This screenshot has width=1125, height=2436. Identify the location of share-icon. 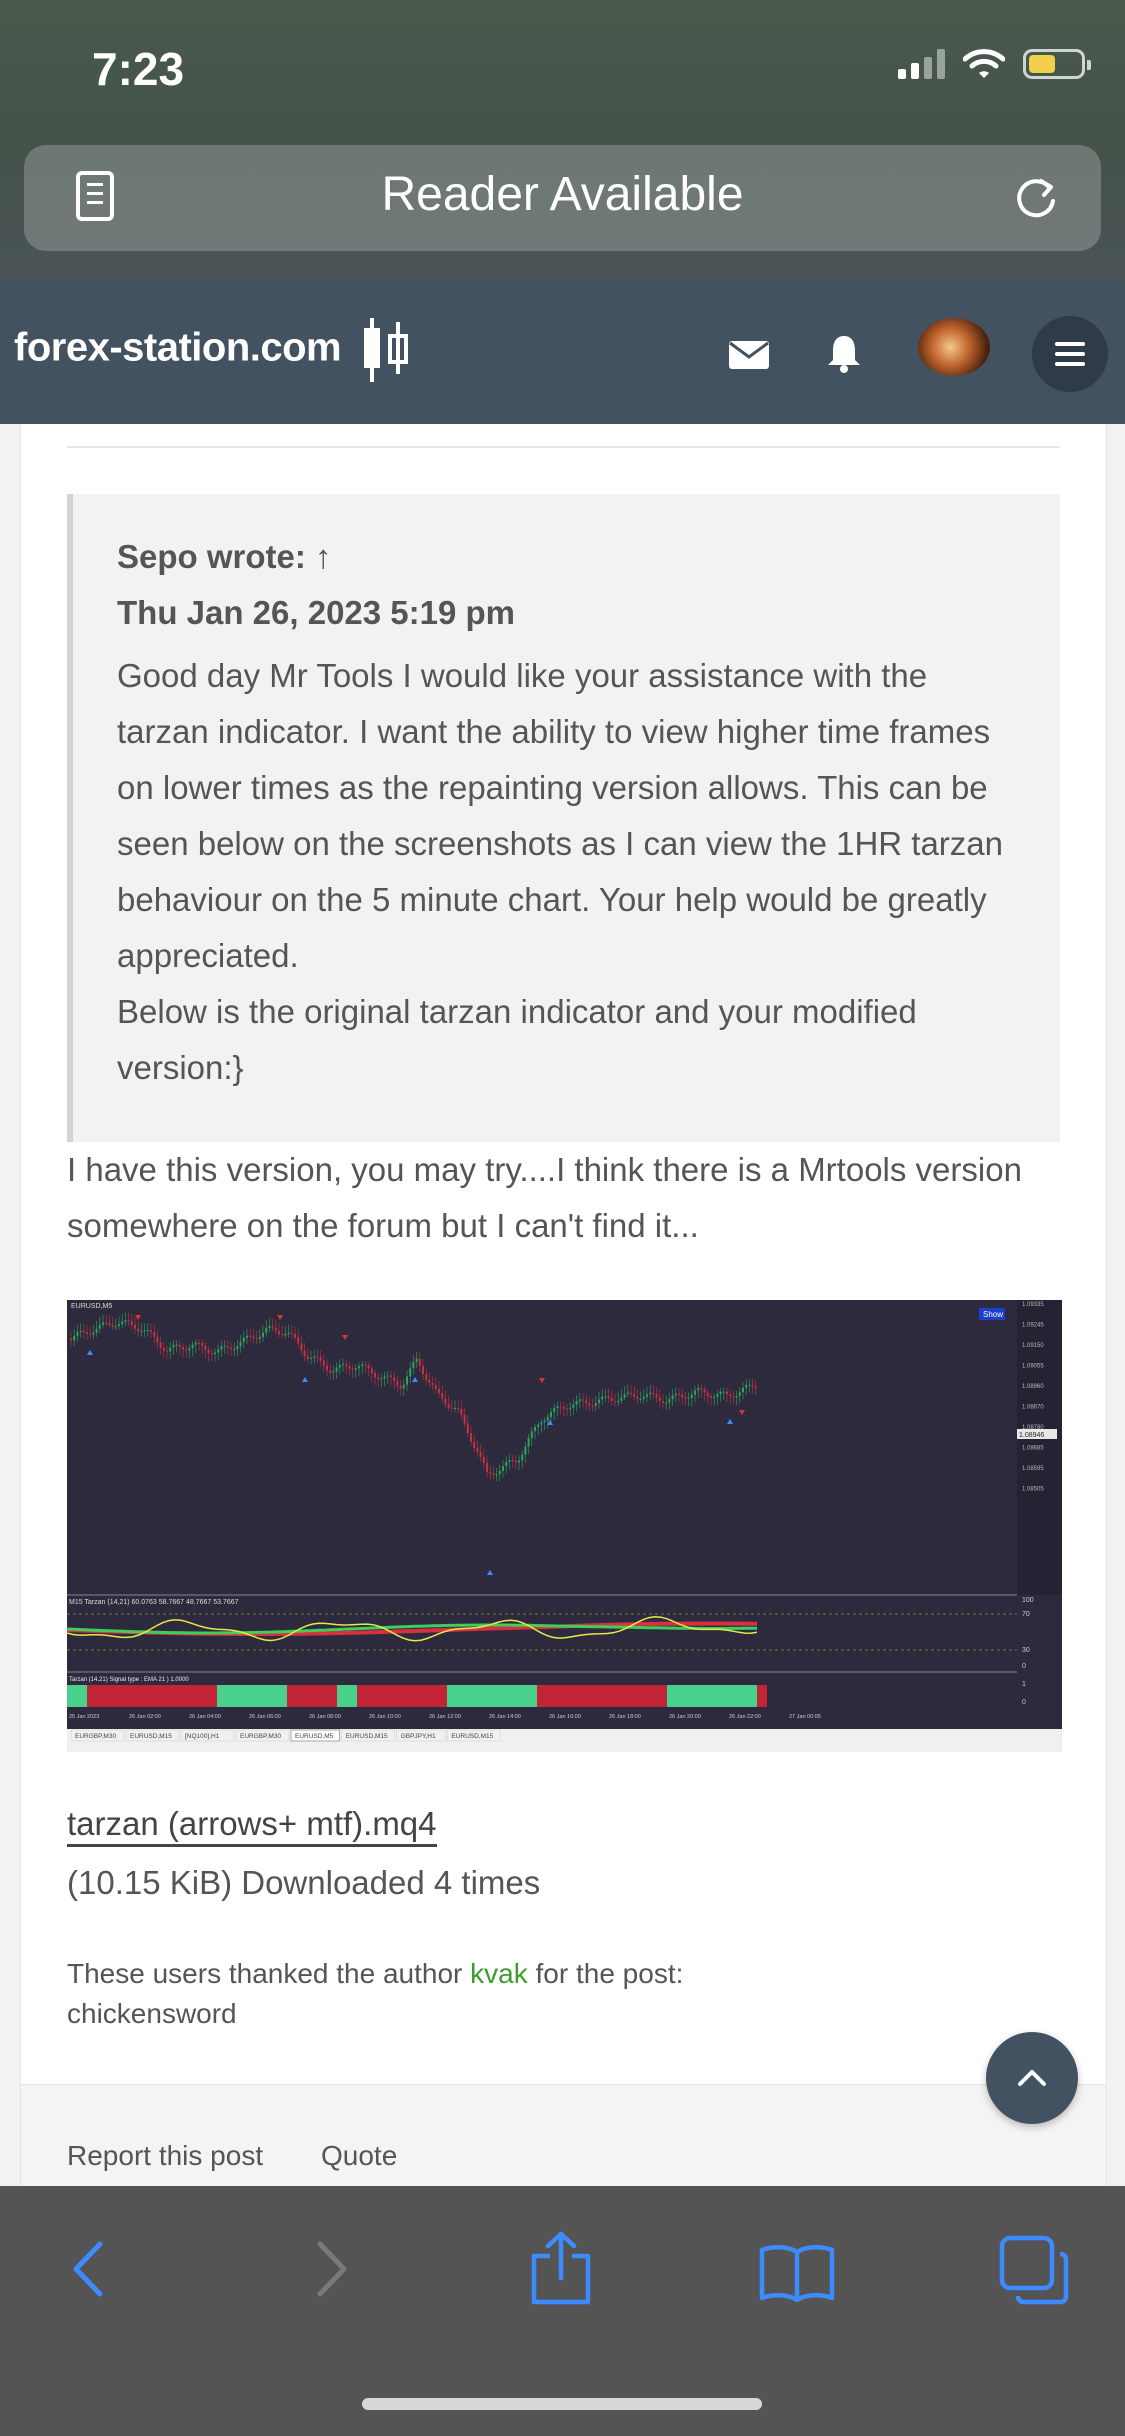
(561, 2268).